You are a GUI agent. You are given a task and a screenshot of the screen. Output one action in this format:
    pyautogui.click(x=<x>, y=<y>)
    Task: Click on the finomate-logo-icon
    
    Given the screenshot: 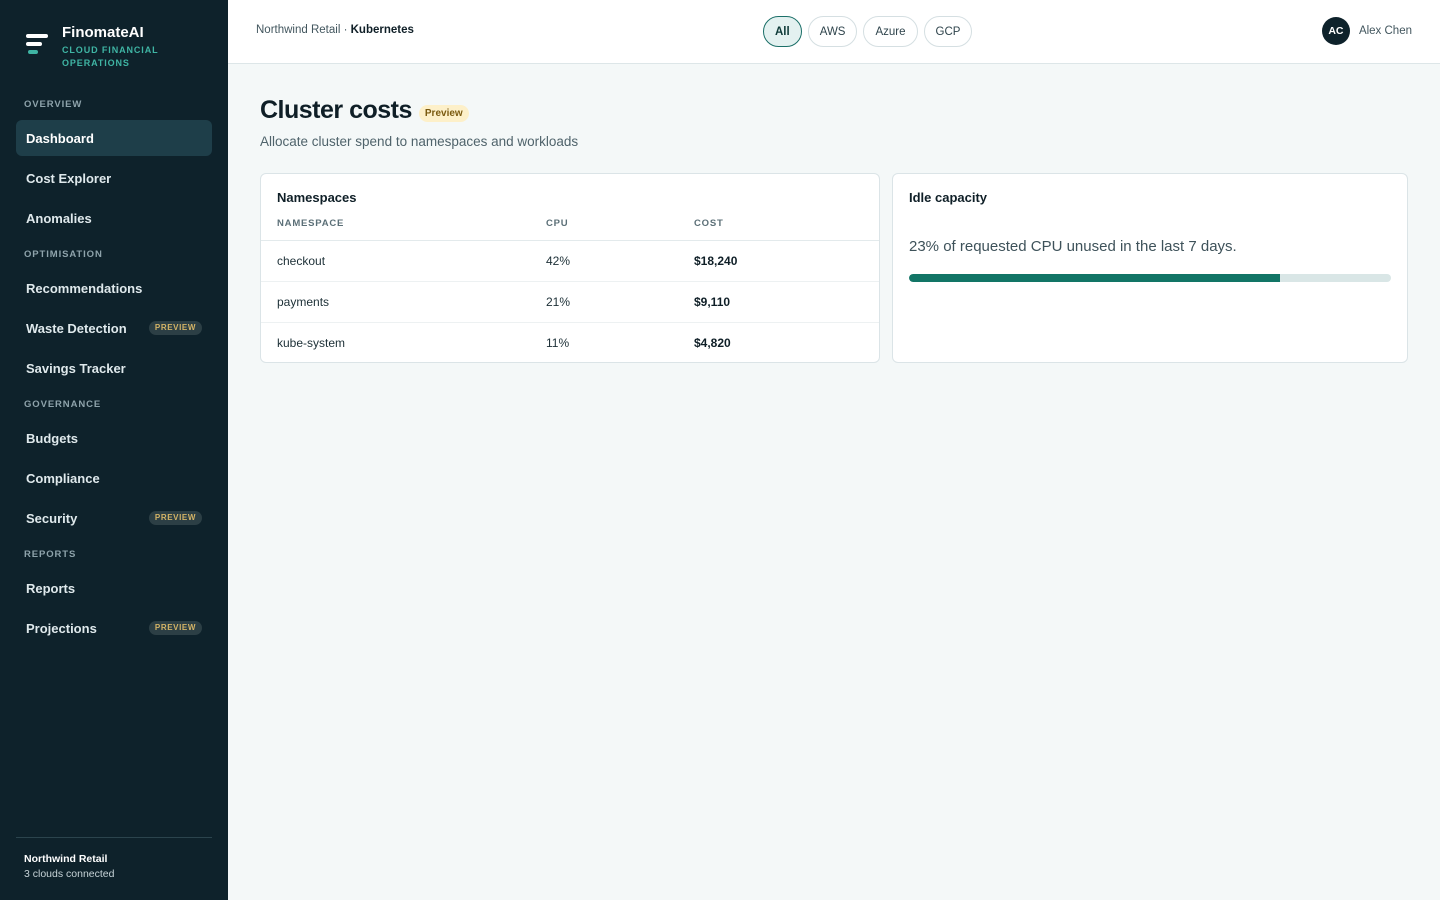 What is the action you would take?
    pyautogui.click(x=38, y=46)
    